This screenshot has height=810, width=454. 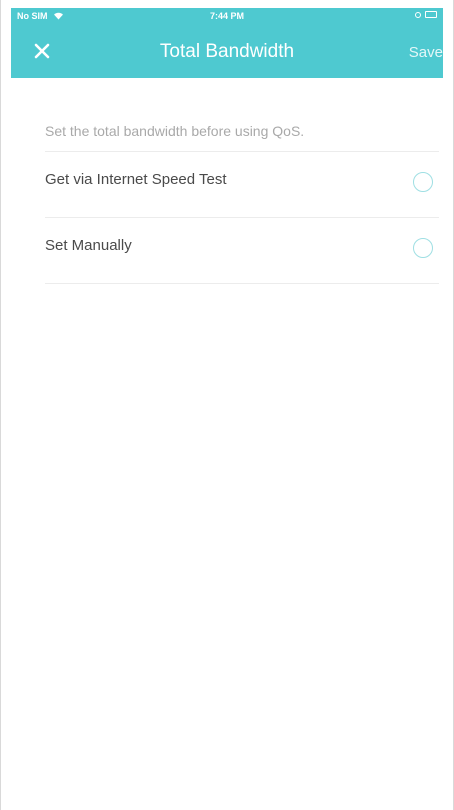 I want to click on status-time: 7:44 PM, so click(x=226, y=16).